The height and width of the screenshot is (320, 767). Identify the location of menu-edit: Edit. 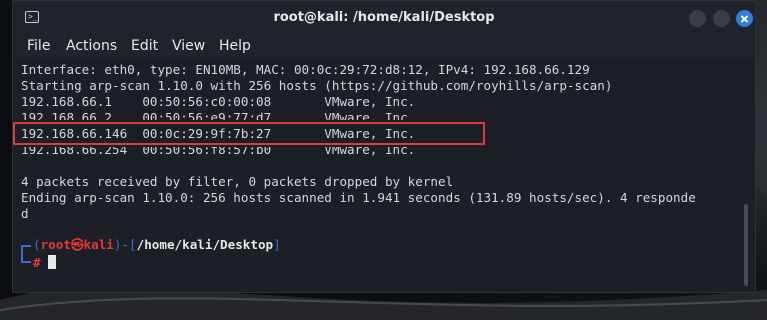
(144, 46).